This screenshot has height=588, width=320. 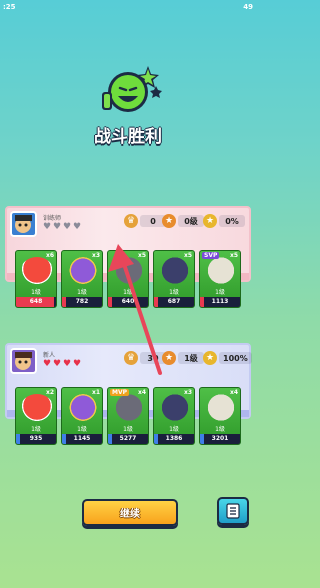 What do you see at coordinates (131, 221) in the screenshot?
I see `trophy-icon: ♛` at bounding box center [131, 221].